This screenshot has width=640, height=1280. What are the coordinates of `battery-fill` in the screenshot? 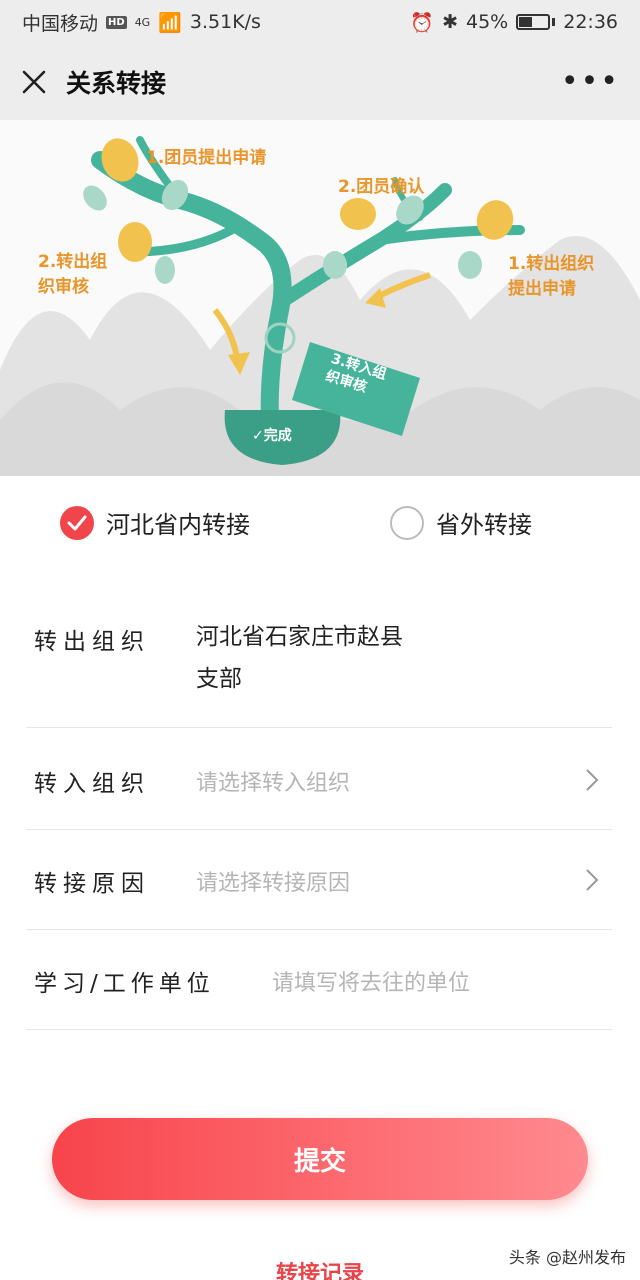 It's located at (526, 22).